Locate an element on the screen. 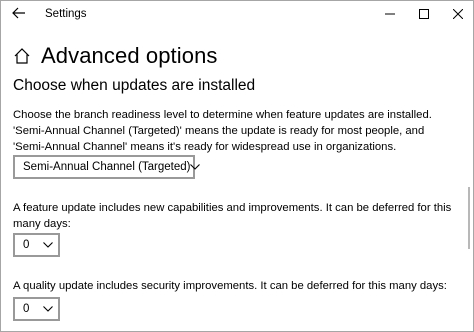 This screenshot has height=332, width=474. maximize-icon is located at coordinates (424, 15).